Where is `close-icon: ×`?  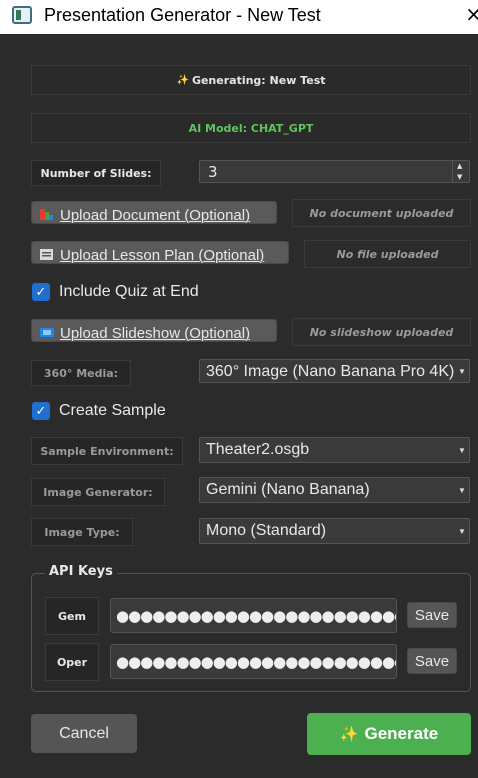 close-icon: × is located at coordinates (471, 14).